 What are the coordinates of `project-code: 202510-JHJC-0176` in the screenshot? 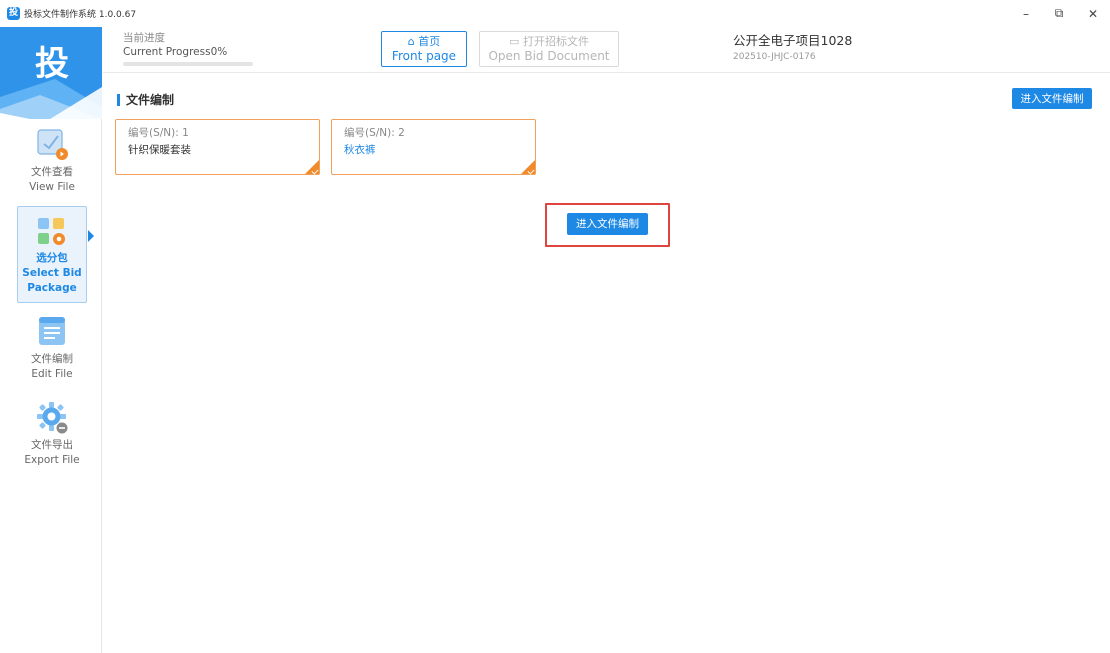 It's located at (774, 57).